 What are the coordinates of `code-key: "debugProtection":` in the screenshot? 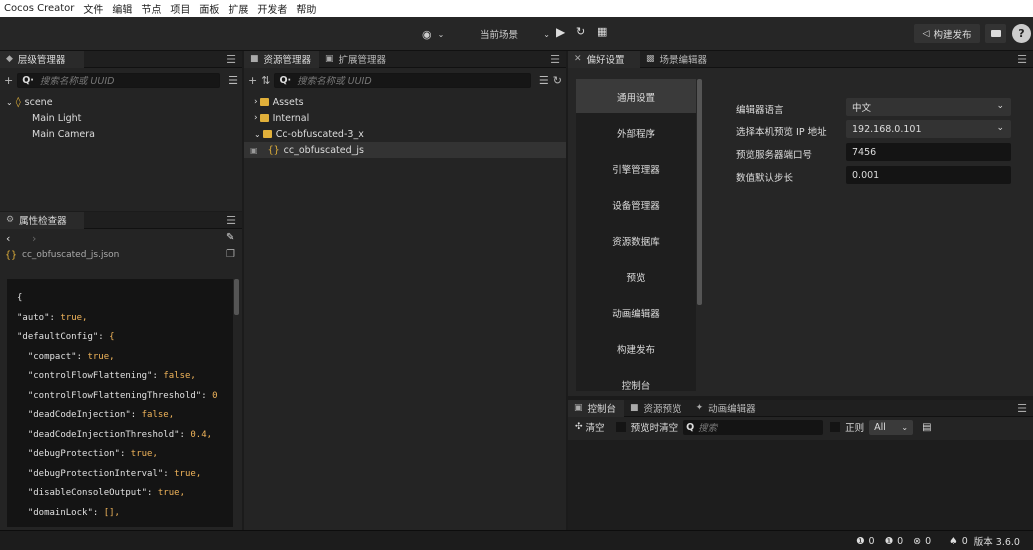 It's located at (74, 454).